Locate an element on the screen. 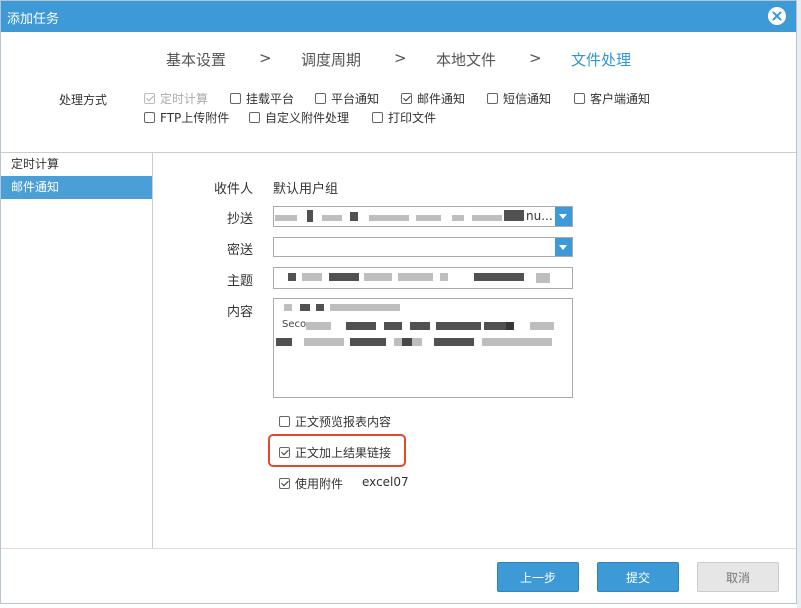  step-local-file: 本地文件 is located at coordinates (466, 59).